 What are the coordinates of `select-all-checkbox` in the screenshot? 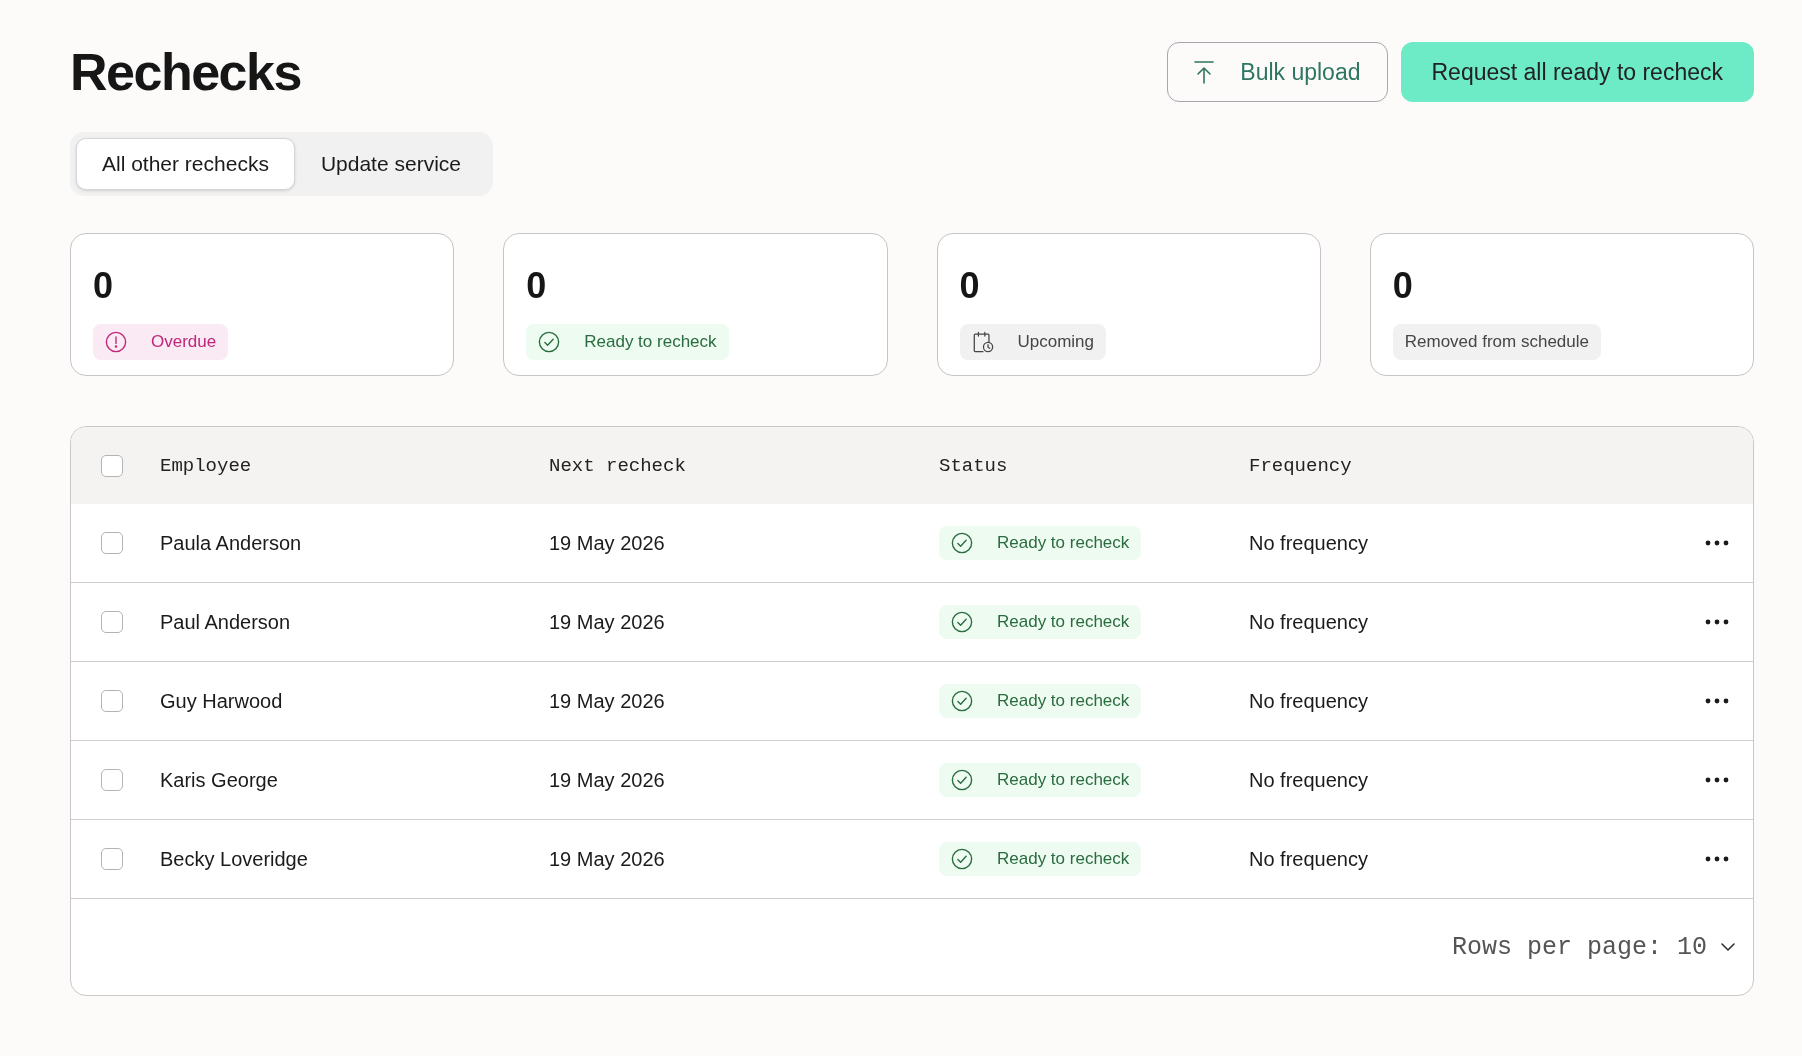 It's located at (112, 465).